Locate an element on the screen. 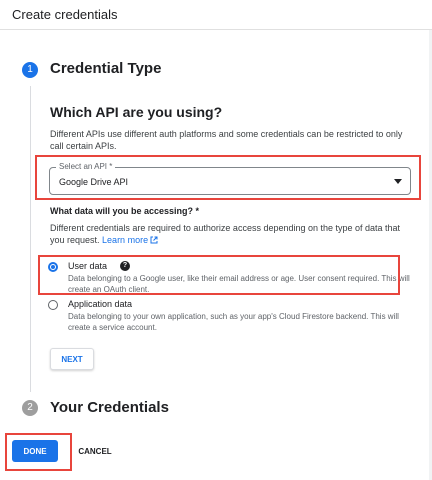 This screenshot has height=480, width=432. dialog-header: Create credentials is located at coordinates (216, 15).